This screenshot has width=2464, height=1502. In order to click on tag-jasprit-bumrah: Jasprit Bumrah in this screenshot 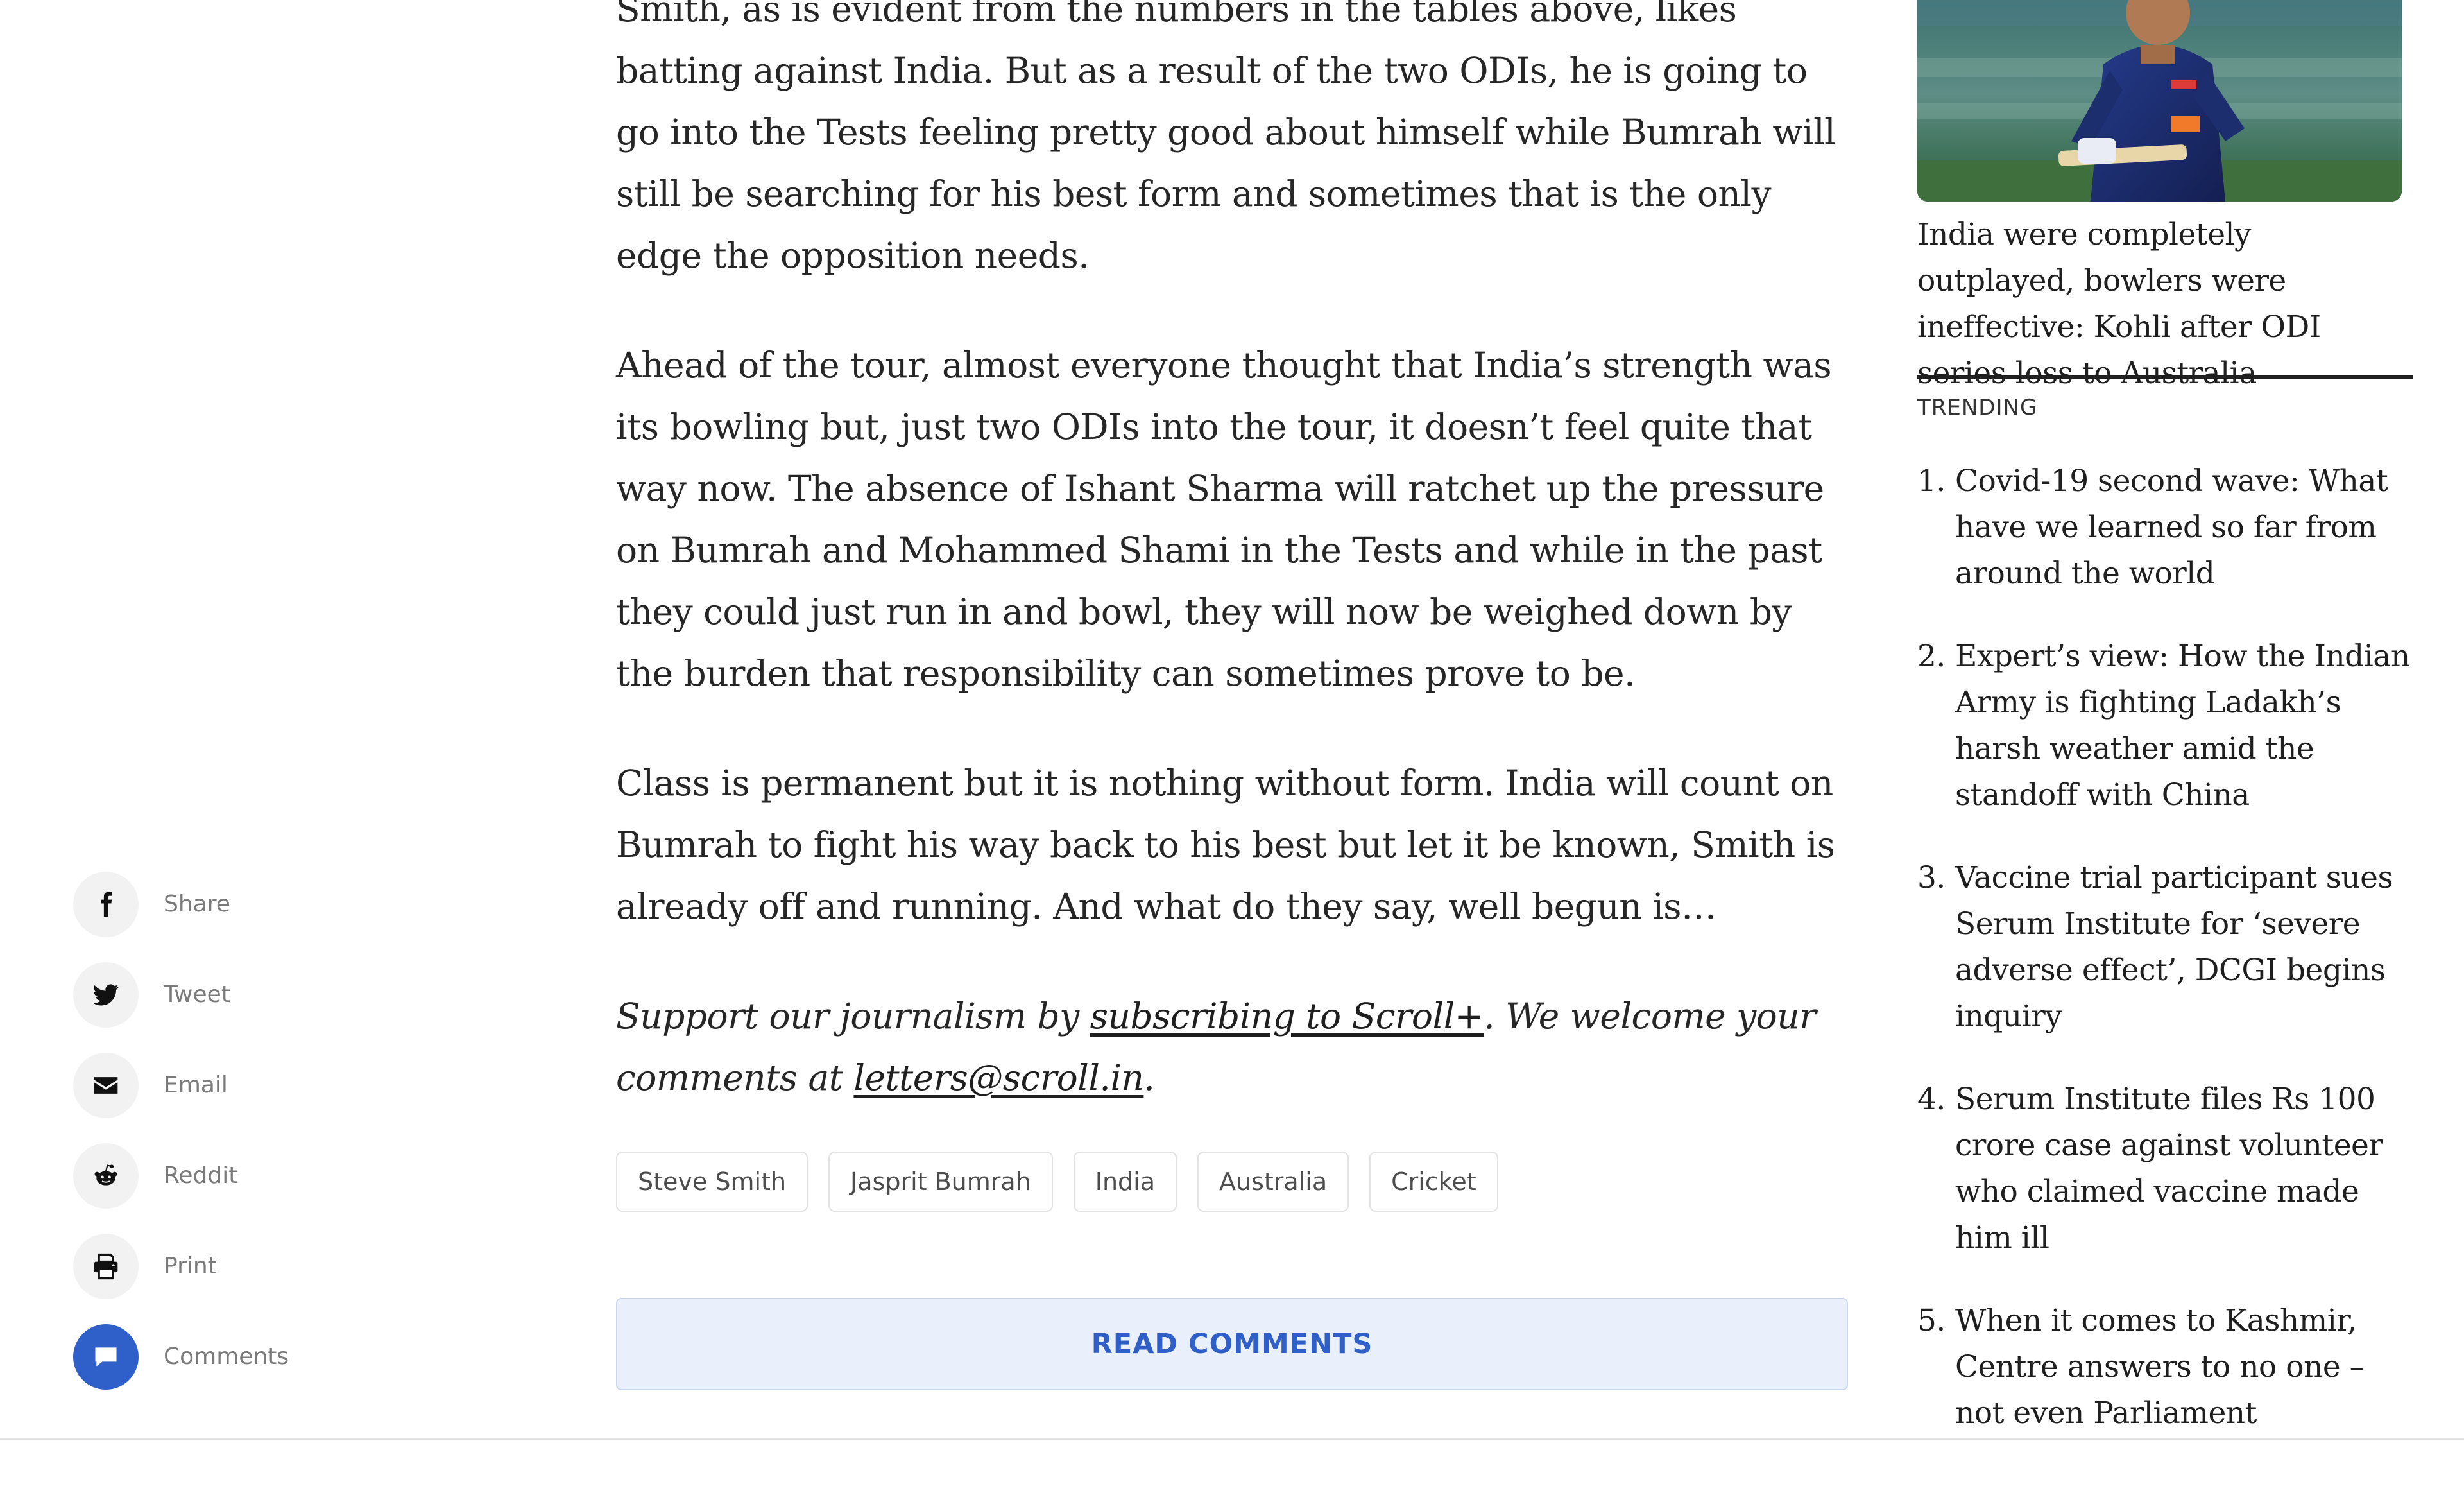, I will do `click(941, 1182)`.